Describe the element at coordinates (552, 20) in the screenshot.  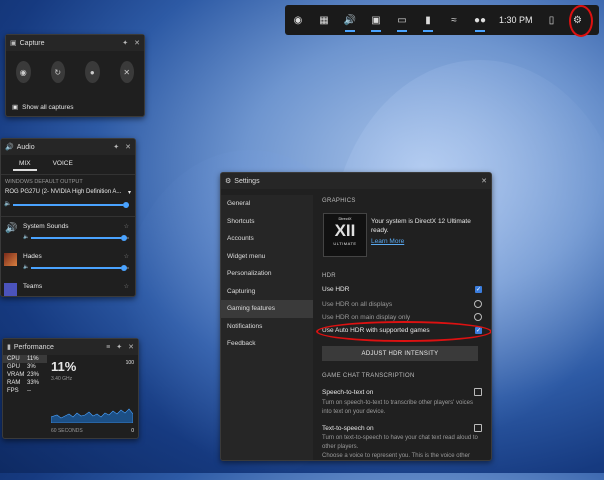
I see `mouse-icon: ▯` at that location.